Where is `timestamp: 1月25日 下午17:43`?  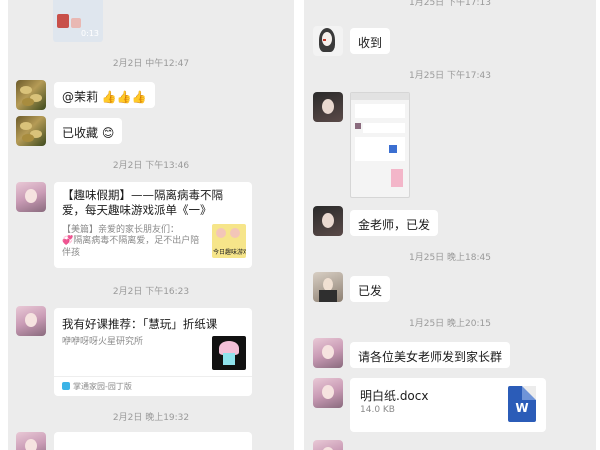 timestamp: 1月25日 下午17:43 is located at coordinates (450, 76).